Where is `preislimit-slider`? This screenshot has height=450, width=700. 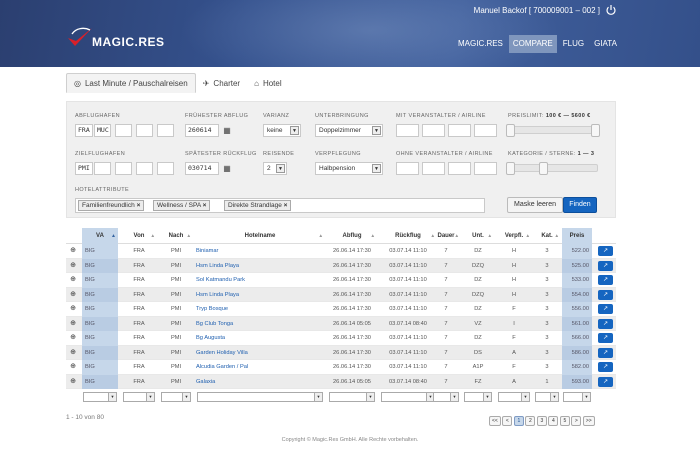 preislimit-slider is located at coordinates (553, 130).